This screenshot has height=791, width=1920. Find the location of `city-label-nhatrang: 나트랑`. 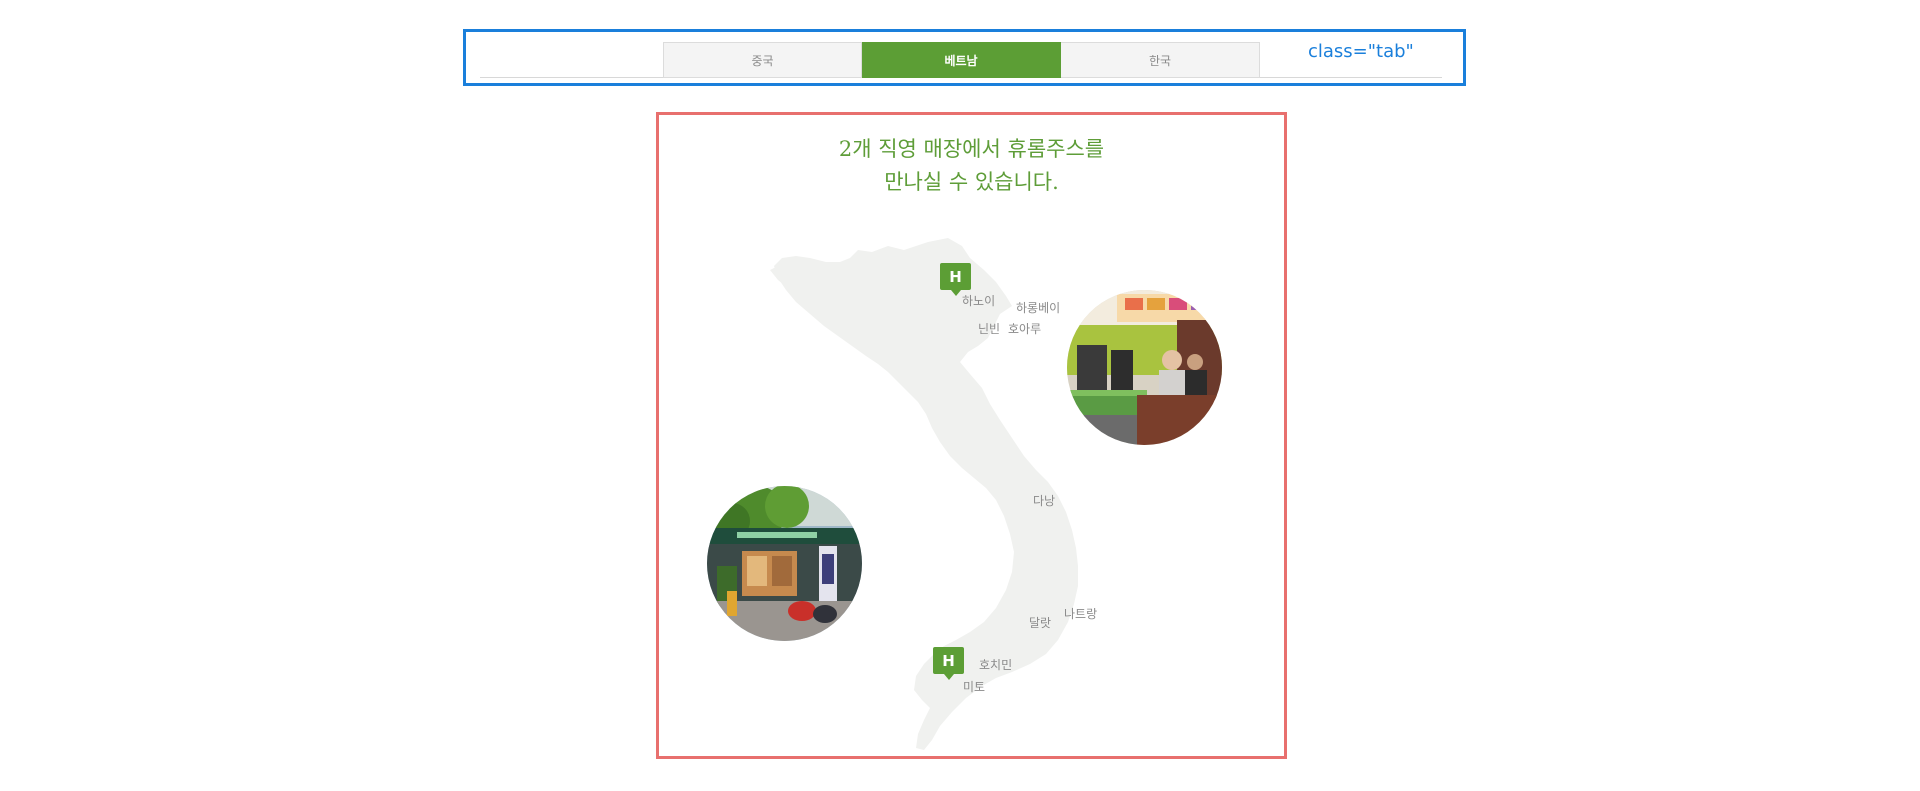

city-label-nhatrang: 나트랑 is located at coordinates (1081, 614).